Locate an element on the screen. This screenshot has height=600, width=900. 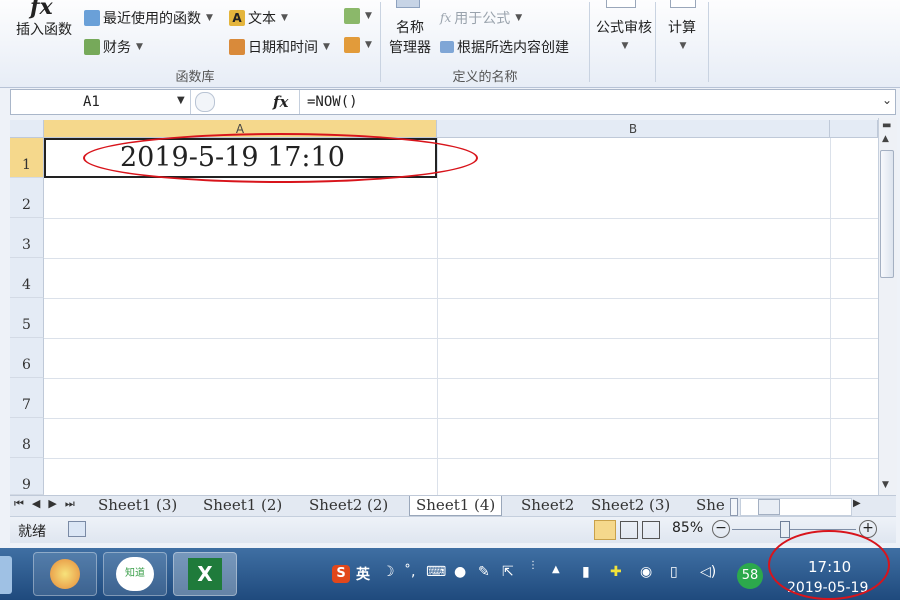
network-signal-icon: ▮ is located at coordinates (586, 572).